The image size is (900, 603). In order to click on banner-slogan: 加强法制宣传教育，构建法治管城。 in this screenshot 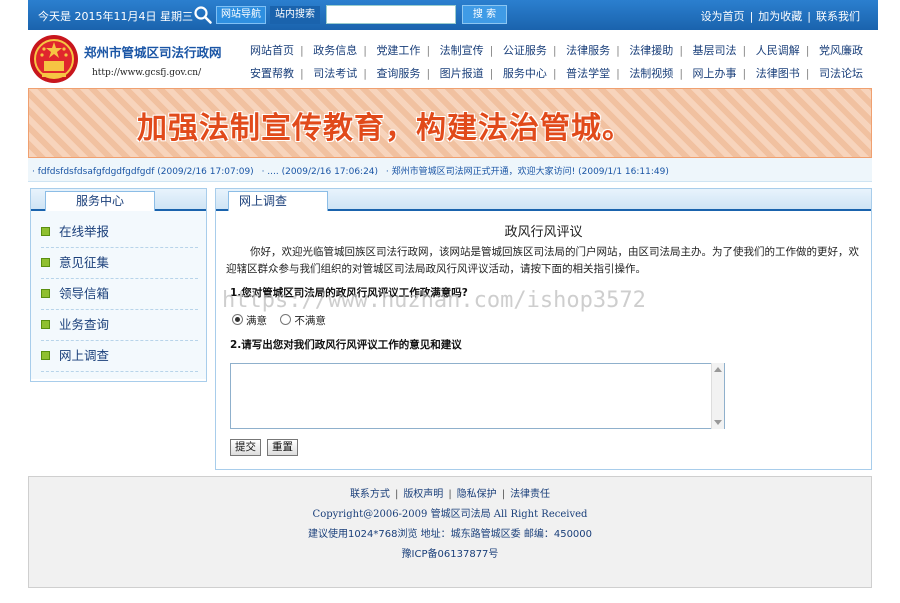, I will do `click(385, 128)`.